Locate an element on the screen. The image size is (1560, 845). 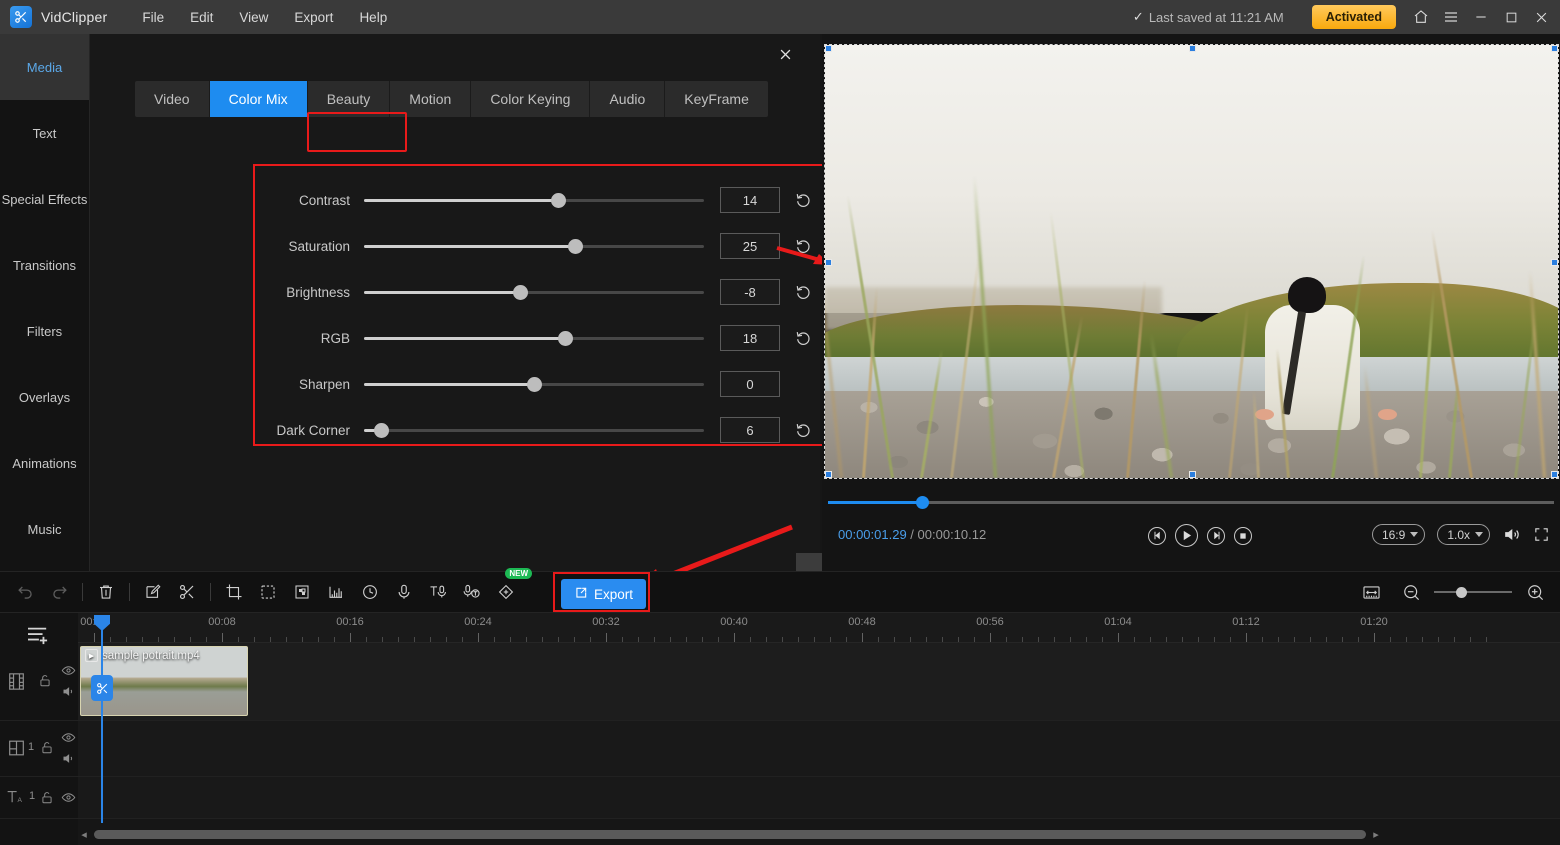
timeline-horizontal-scrollbar: ◂ ▸ is located at coordinates (814, 834).